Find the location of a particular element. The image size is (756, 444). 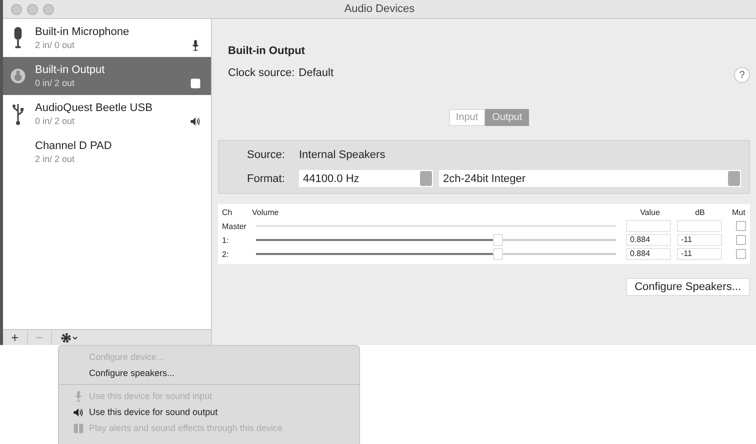

source-value: Internal Speakers is located at coordinates (342, 155).